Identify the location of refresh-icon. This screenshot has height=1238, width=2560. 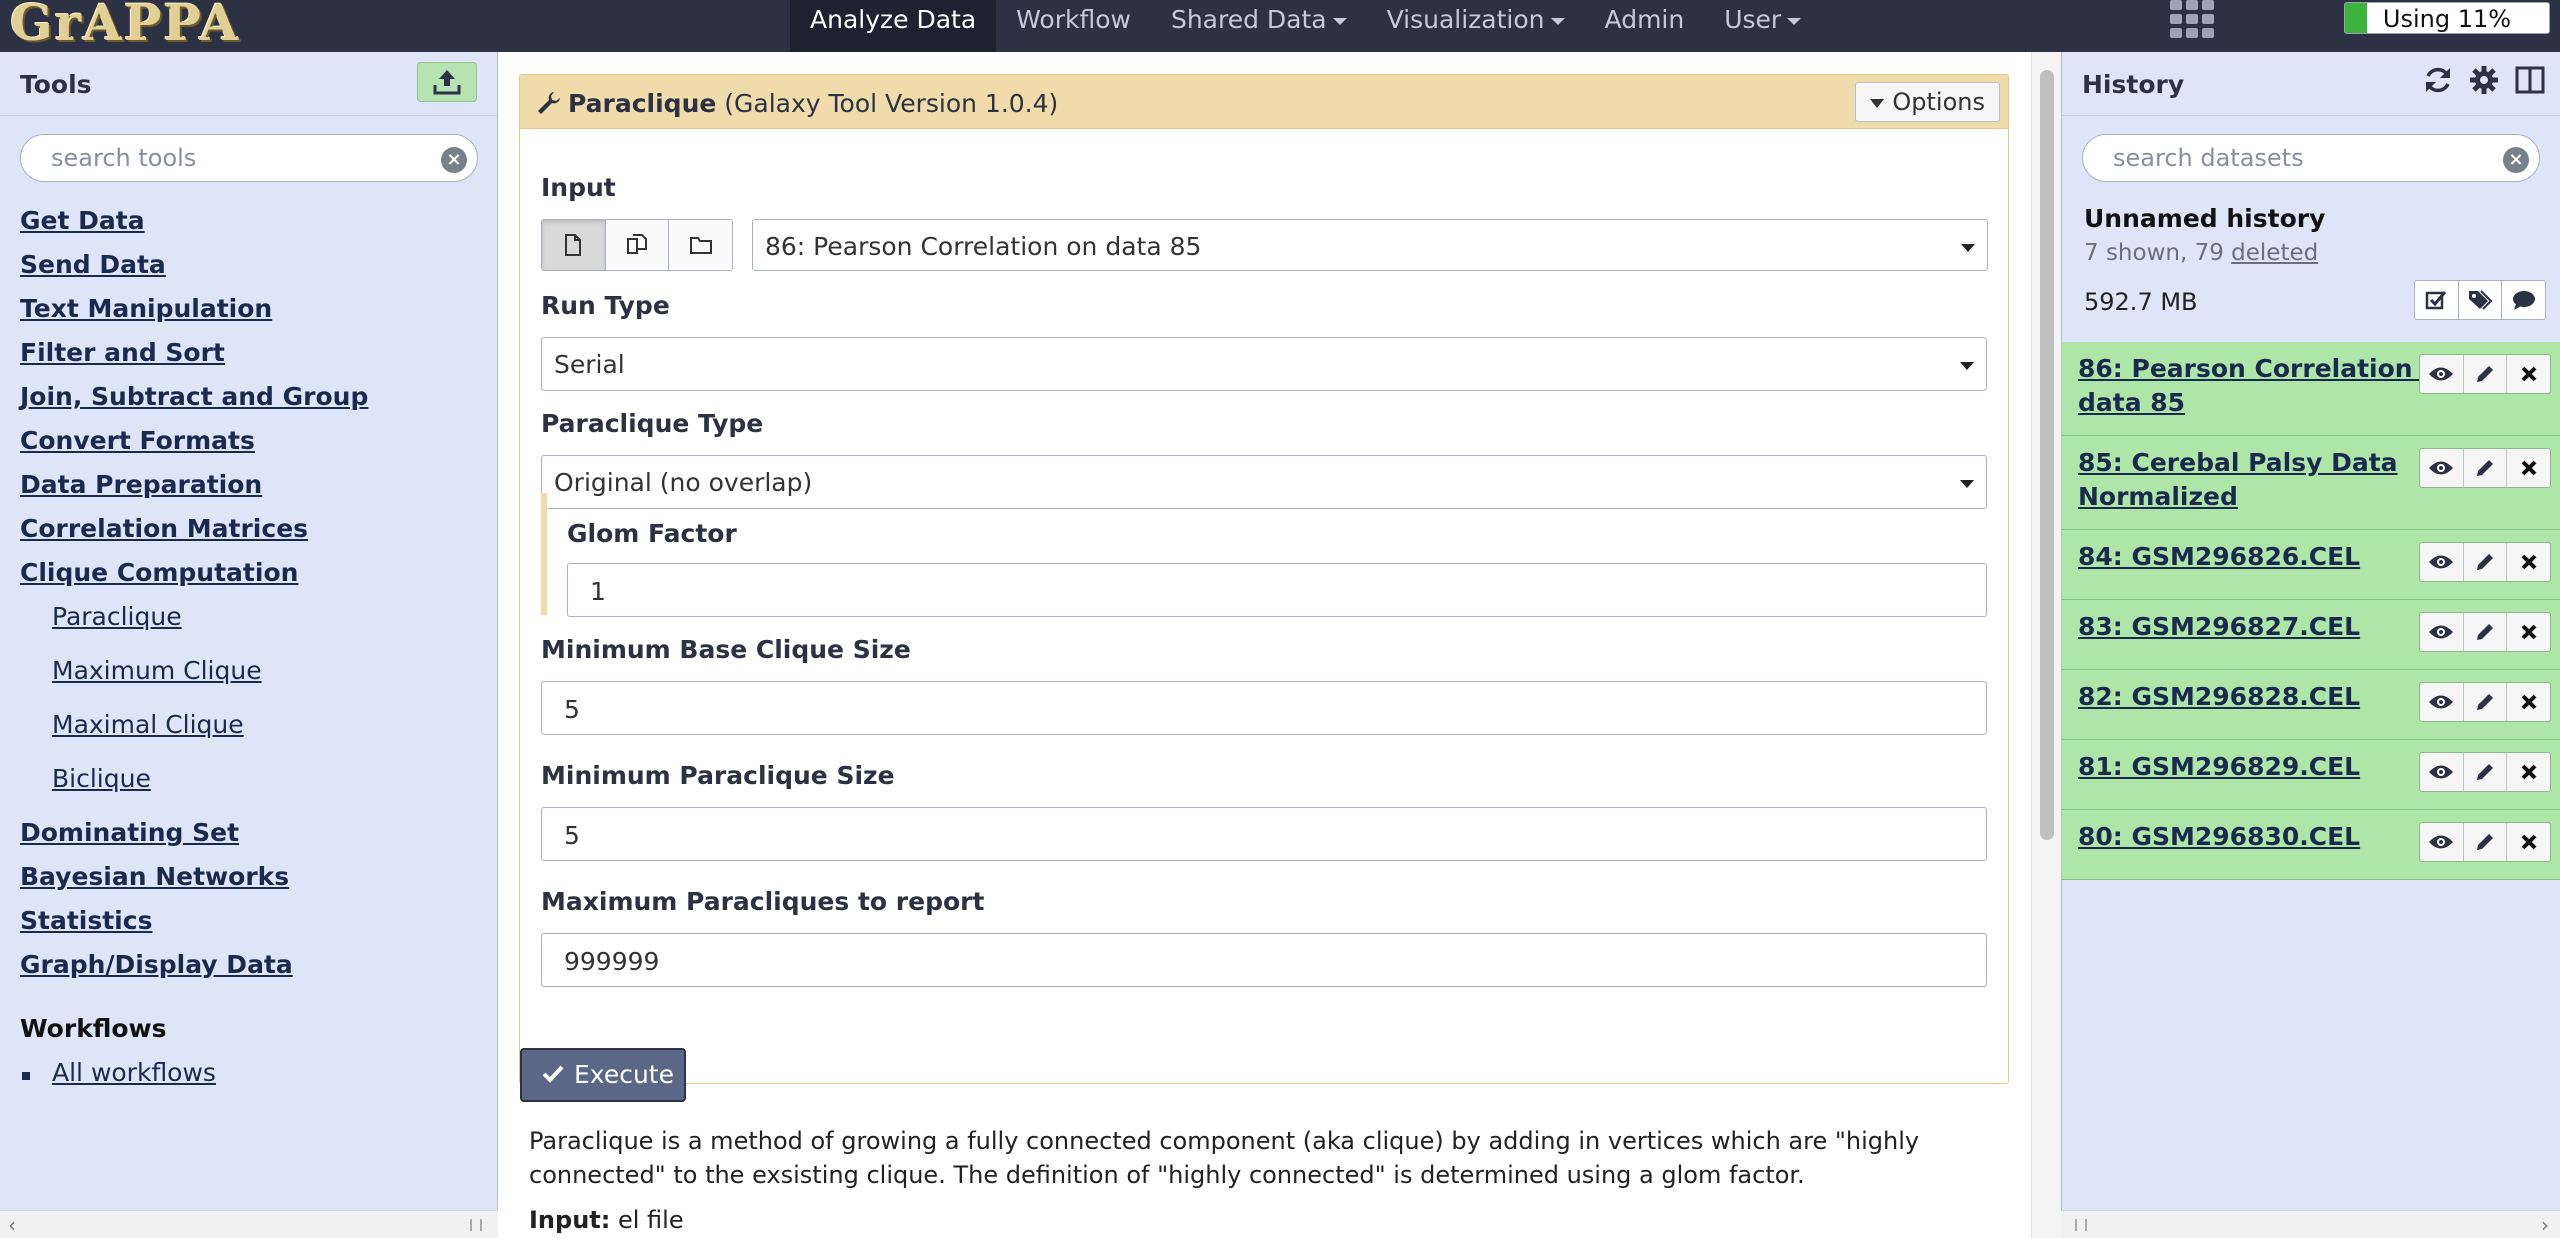
(2438, 80).